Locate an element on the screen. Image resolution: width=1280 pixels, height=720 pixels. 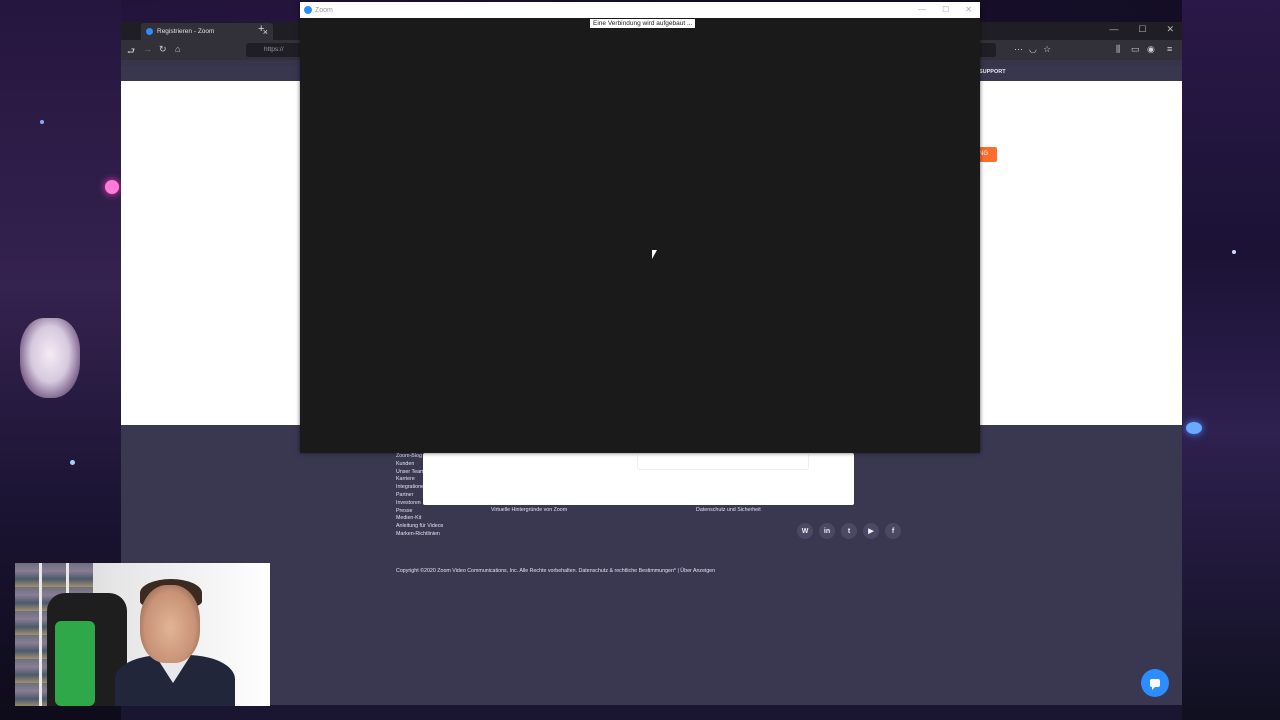
browser-window-controls: — ☐ ✕ is located at coordinates (1141, 29).